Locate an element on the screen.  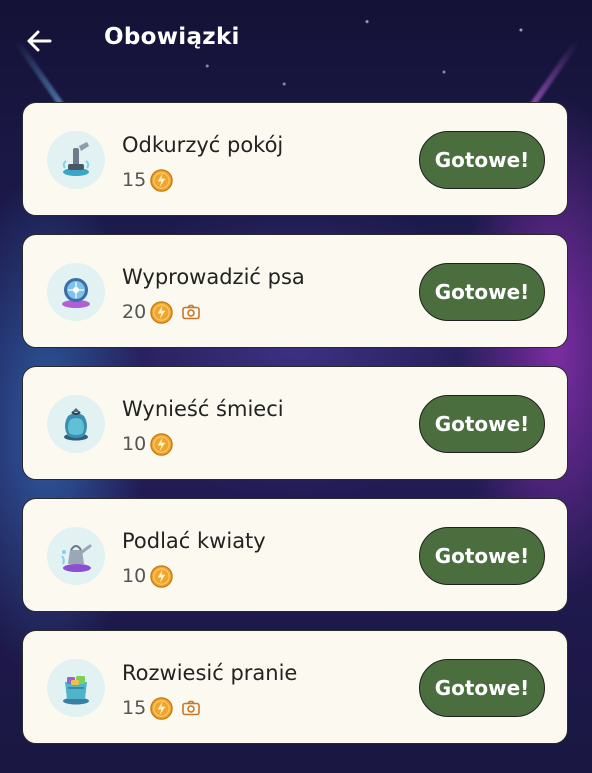
chore-name: Rozwiesić pranie is located at coordinates (210, 673).